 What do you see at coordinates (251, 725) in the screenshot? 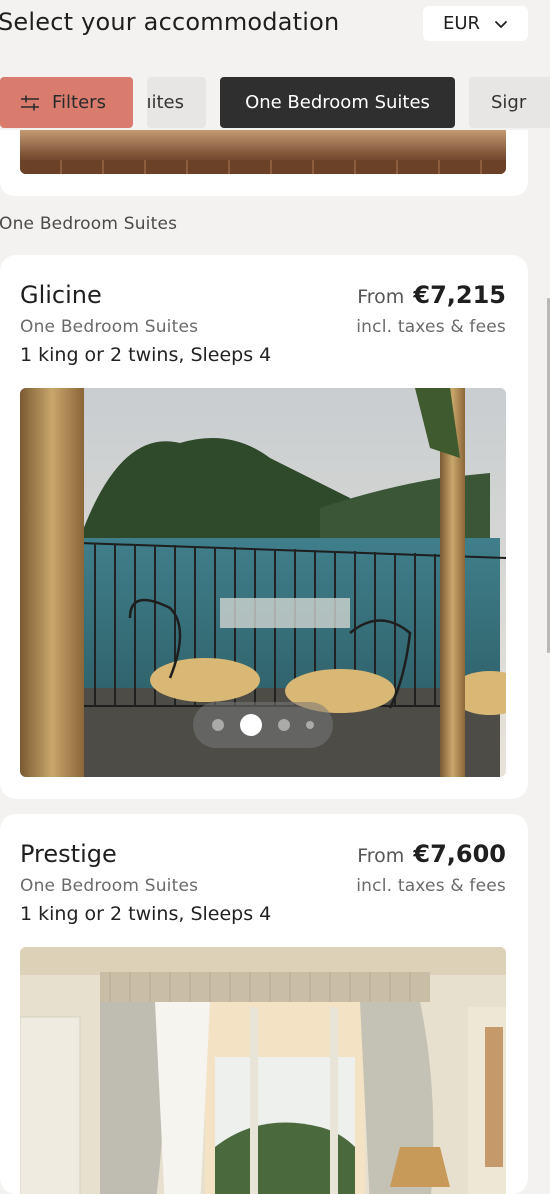
I see `carousel-dot-active` at bounding box center [251, 725].